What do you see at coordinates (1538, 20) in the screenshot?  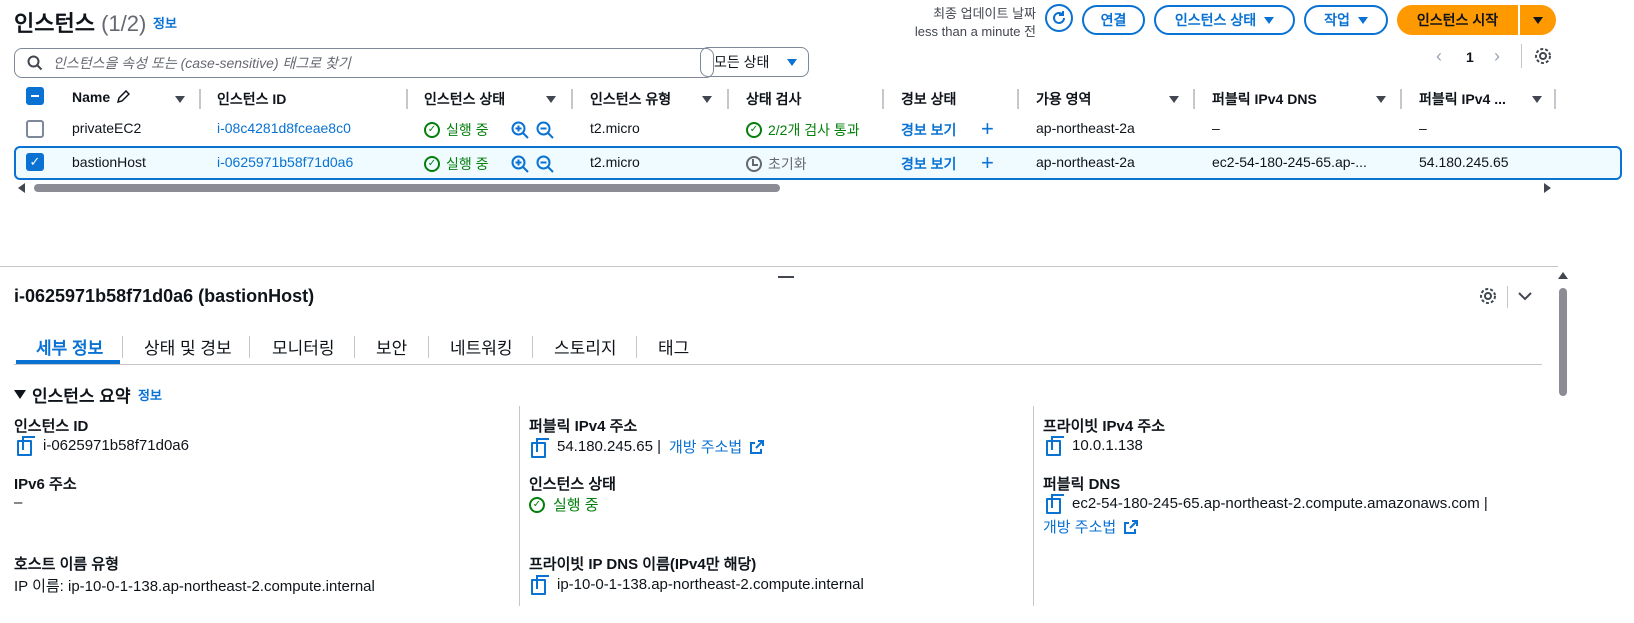 I see `launch-dropdown-button` at bounding box center [1538, 20].